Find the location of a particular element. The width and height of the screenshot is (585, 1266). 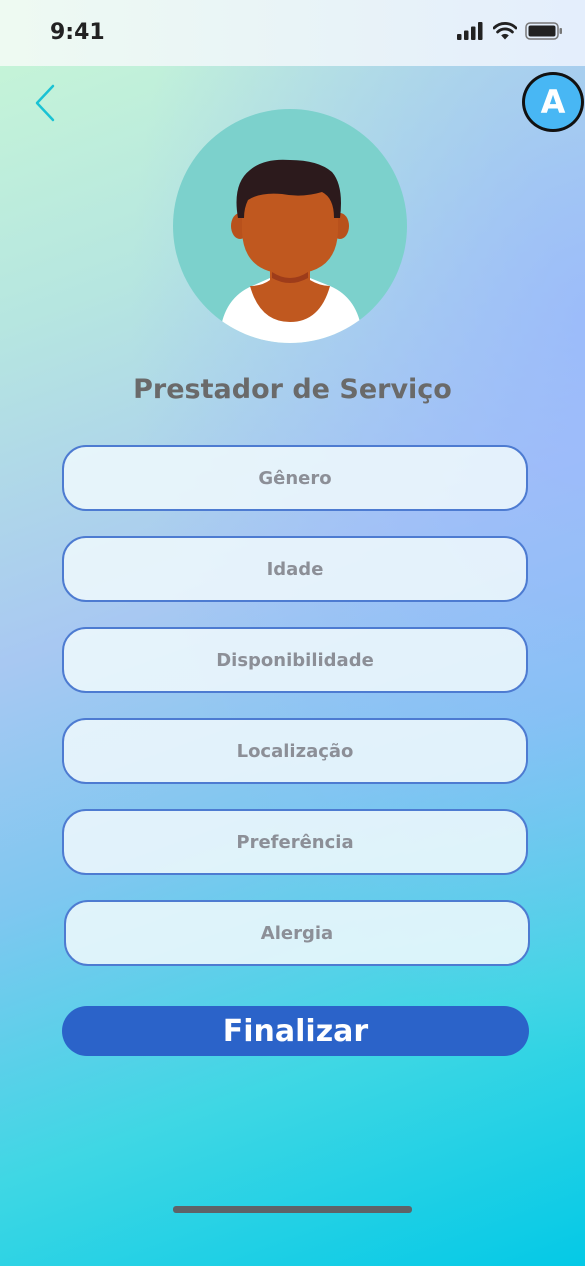

allergy-field: Alergia is located at coordinates (297, 933).